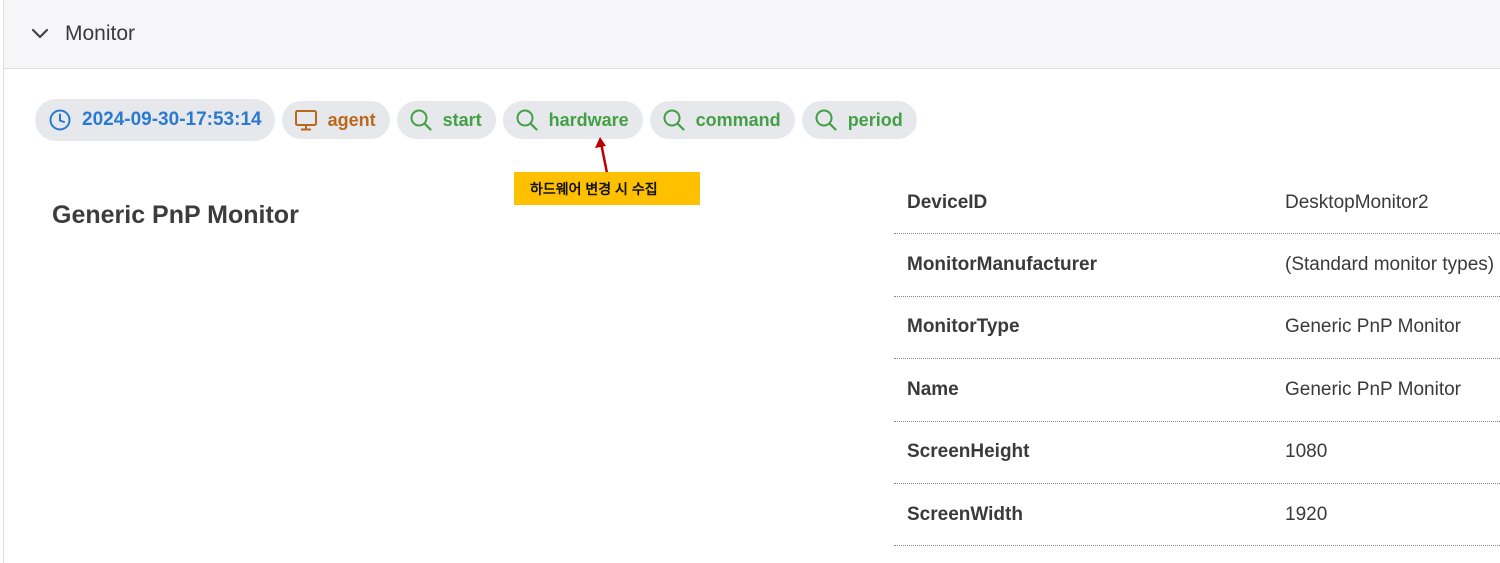 This screenshot has height=563, width=1500. I want to click on property-key: MonitorManufacturer, so click(1002, 265).